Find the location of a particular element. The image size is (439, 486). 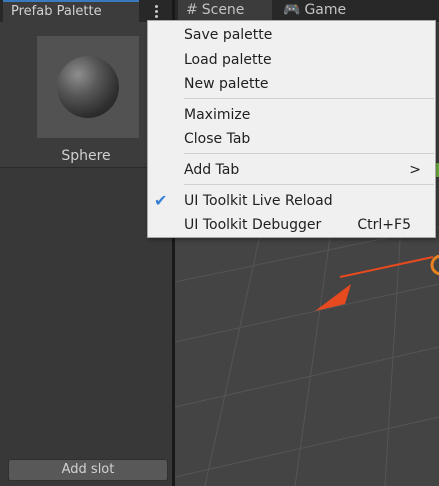

menu-item-close-tab: Close Tab is located at coordinates (291, 139).